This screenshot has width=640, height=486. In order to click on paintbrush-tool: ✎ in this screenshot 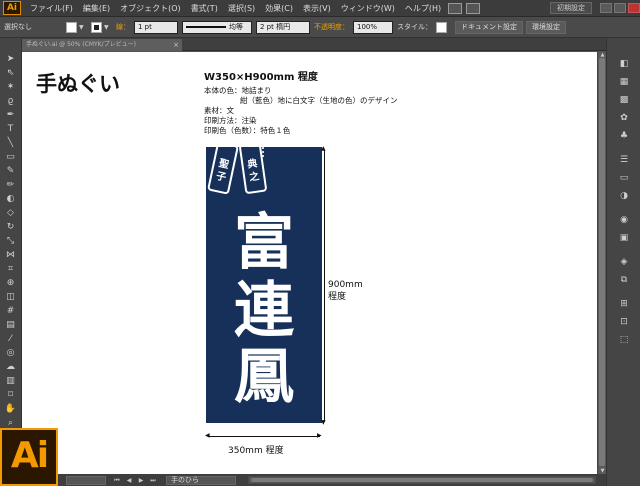, I will do `click(10, 171)`.